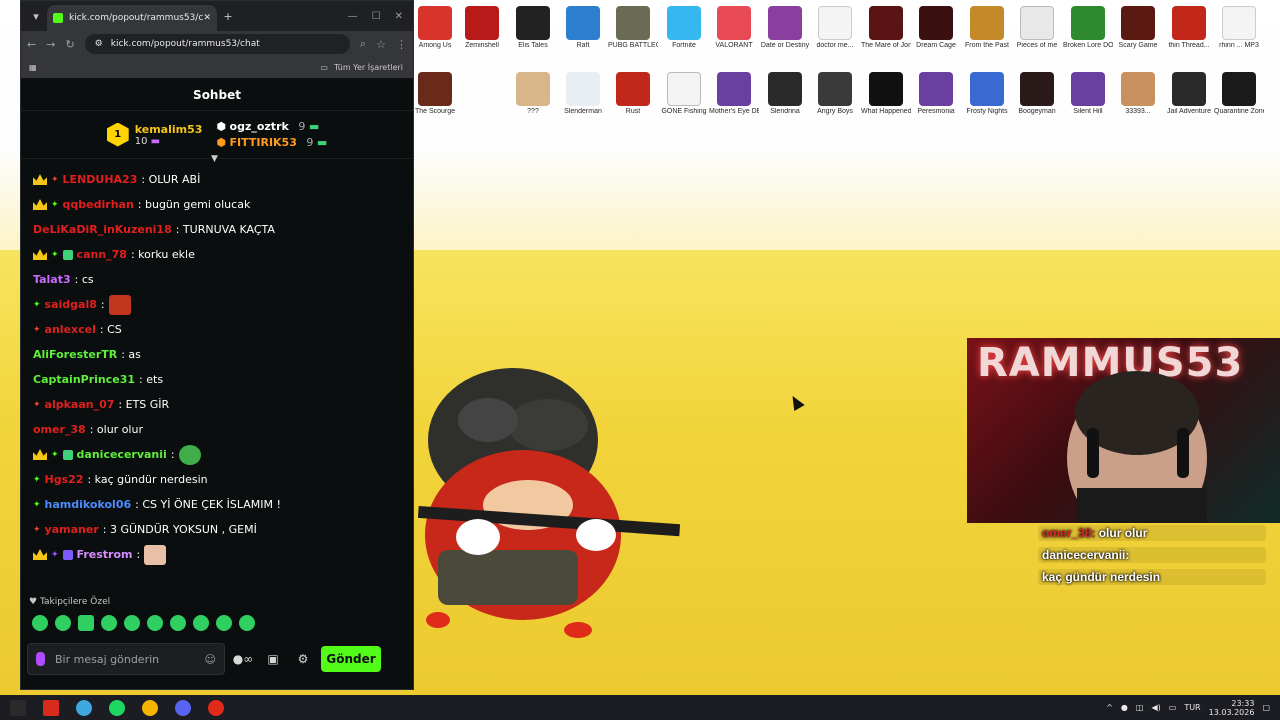 The image size is (1280, 720). Describe the element at coordinates (322, 142) in the screenshot. I see `gift-icon: ▬` at that location.